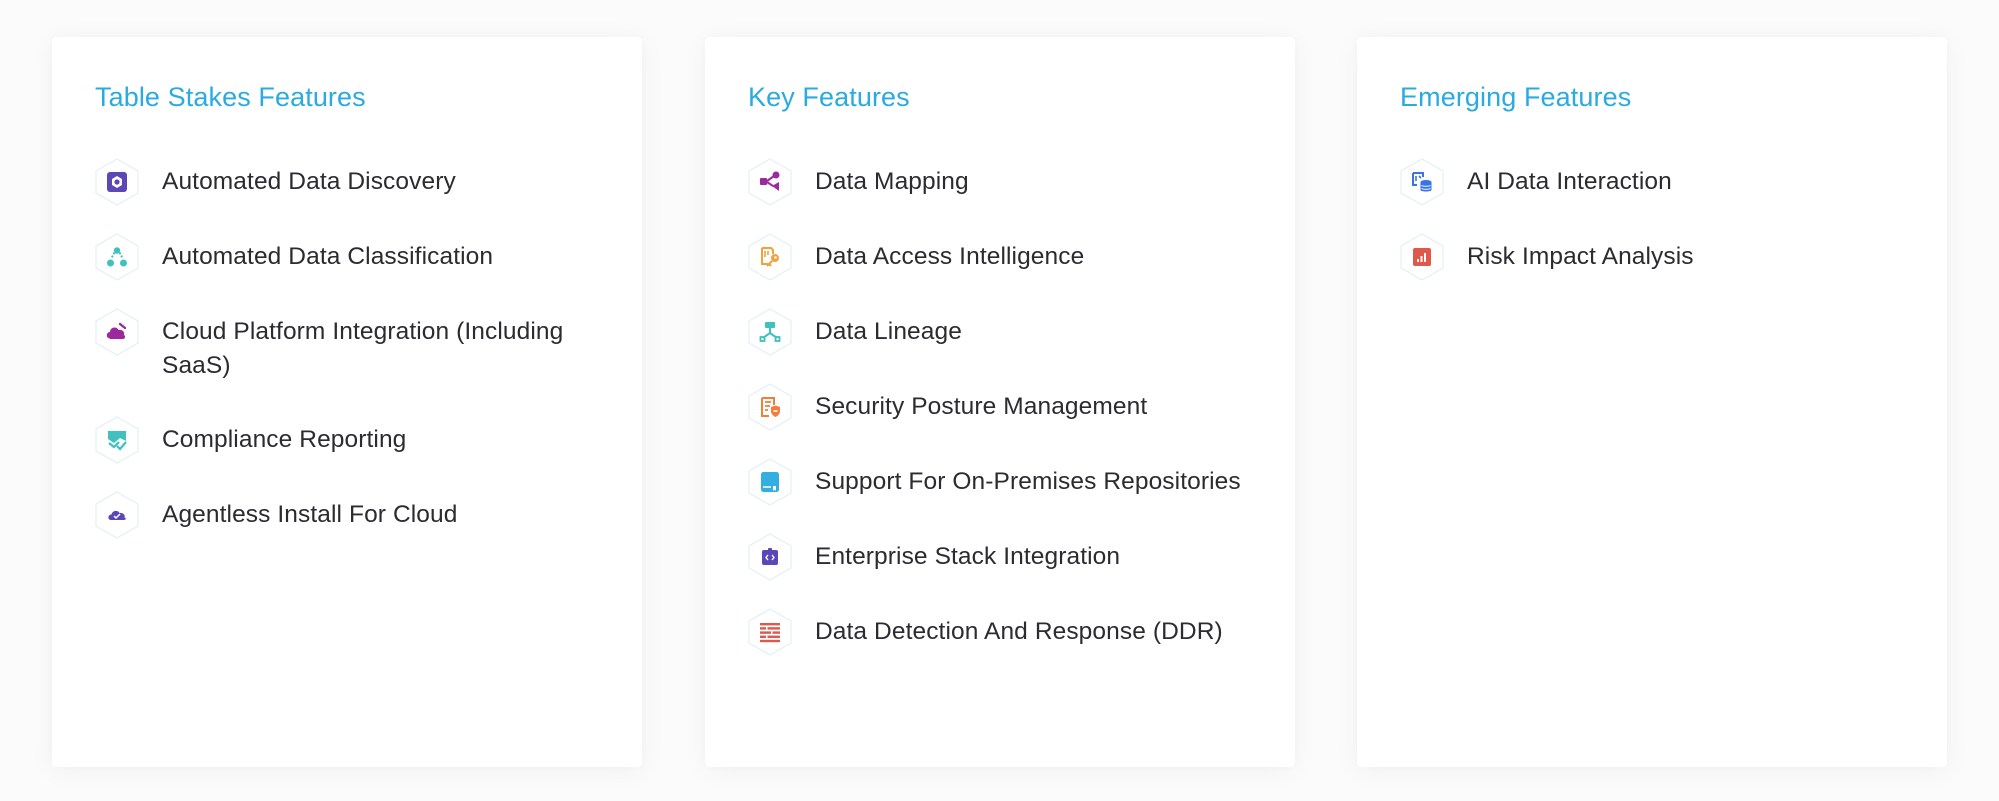  What do you see at coordinates (770, 332) in the screenshot?
I see `lineage-tree-icon` at bounding box center [770, 332].